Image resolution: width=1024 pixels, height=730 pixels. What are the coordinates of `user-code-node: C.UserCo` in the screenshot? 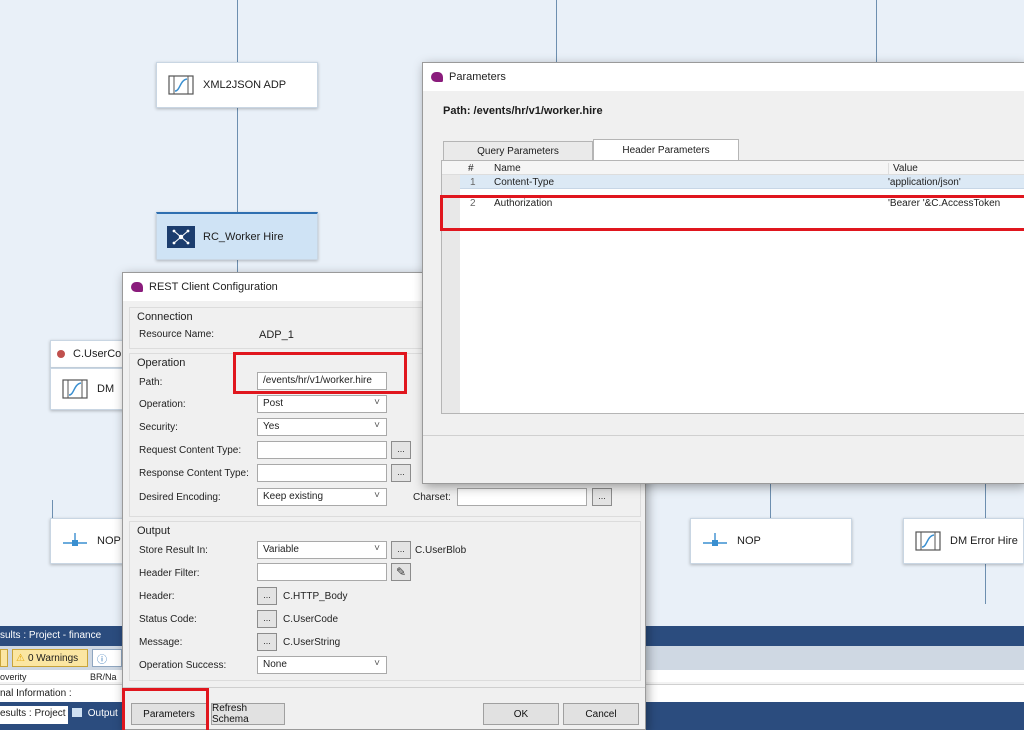 It's located at (90, 354).